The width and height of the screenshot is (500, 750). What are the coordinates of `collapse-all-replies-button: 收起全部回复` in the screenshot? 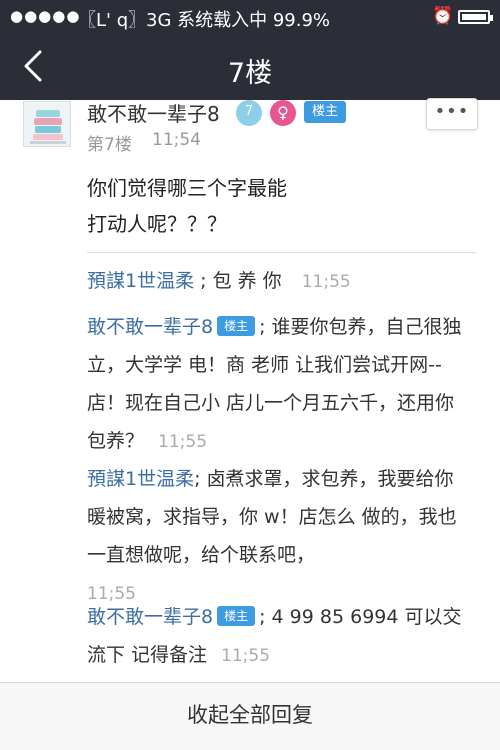 It's located at (250, 714).